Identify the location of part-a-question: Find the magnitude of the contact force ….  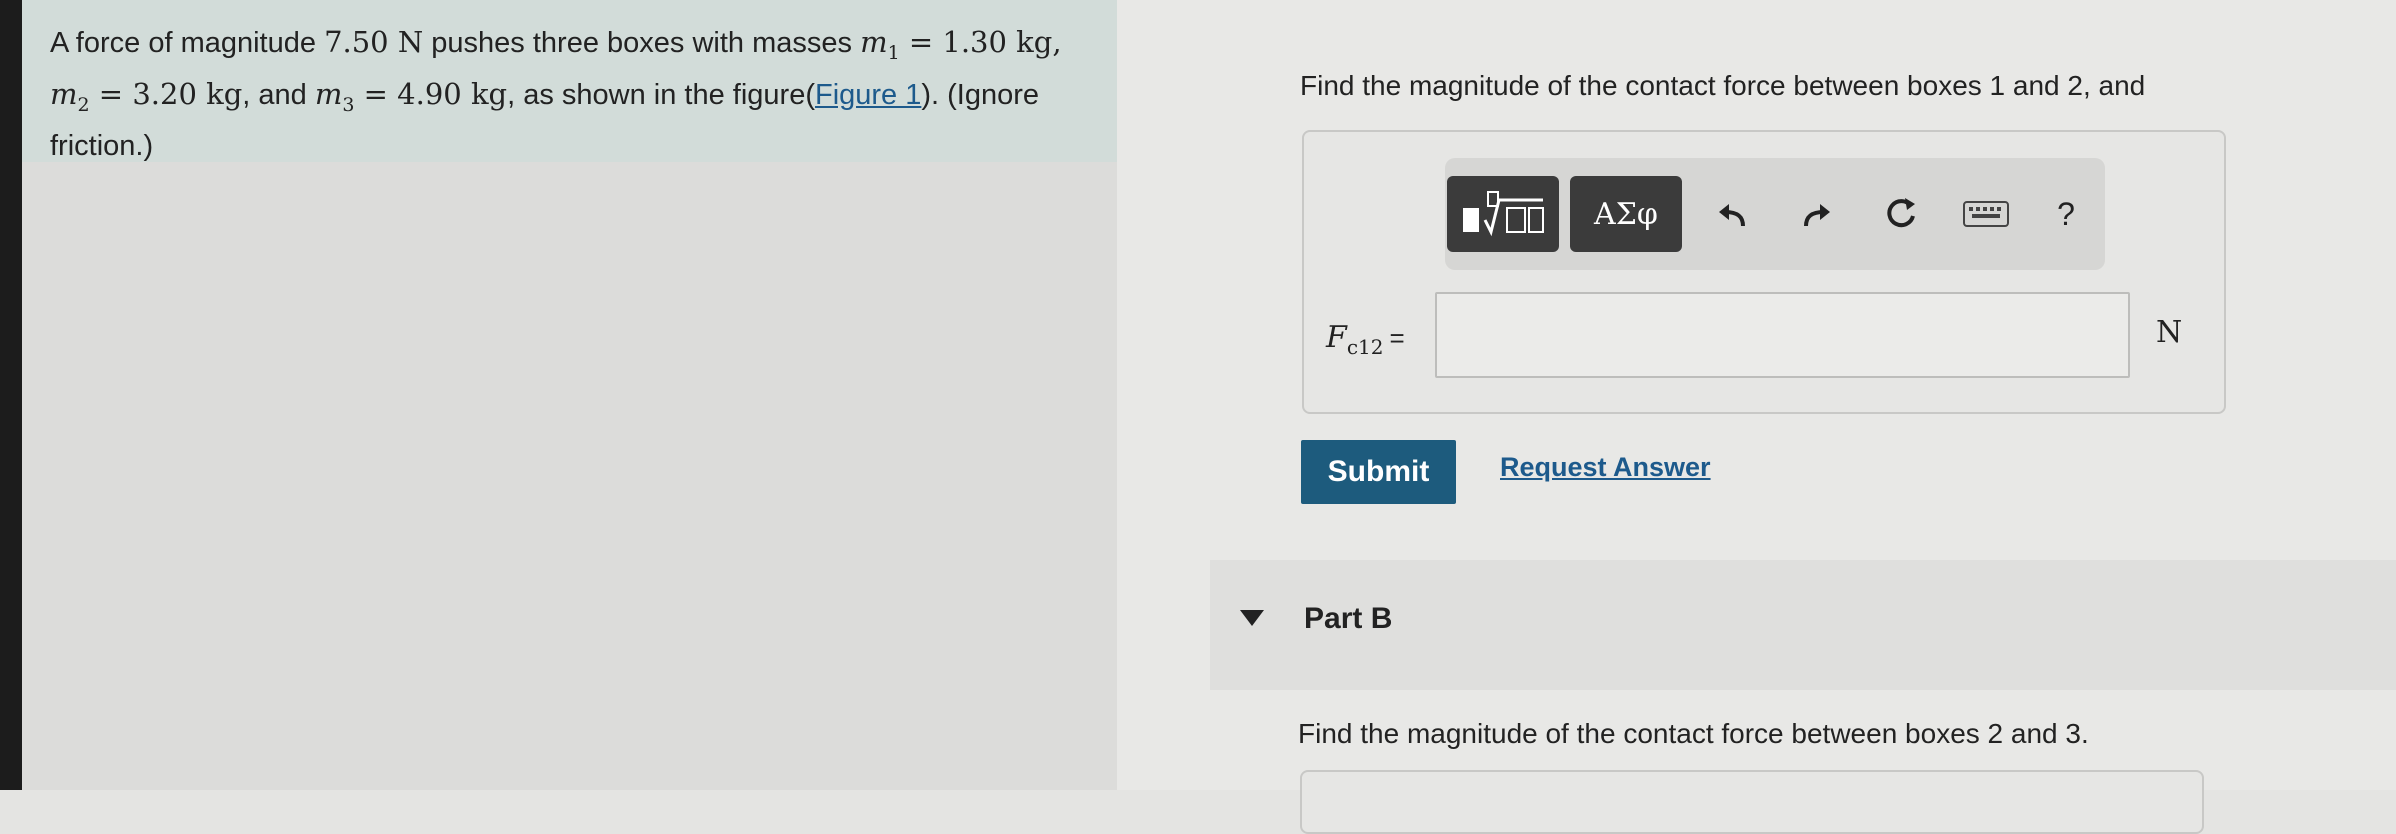
(1723, 85).